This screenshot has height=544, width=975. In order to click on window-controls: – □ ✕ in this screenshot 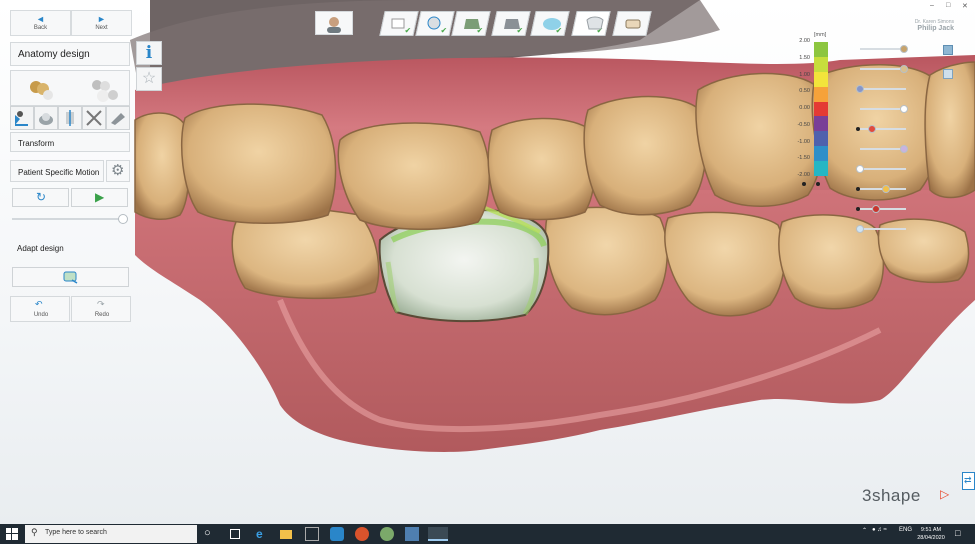, I will do `click(951, 6)`.